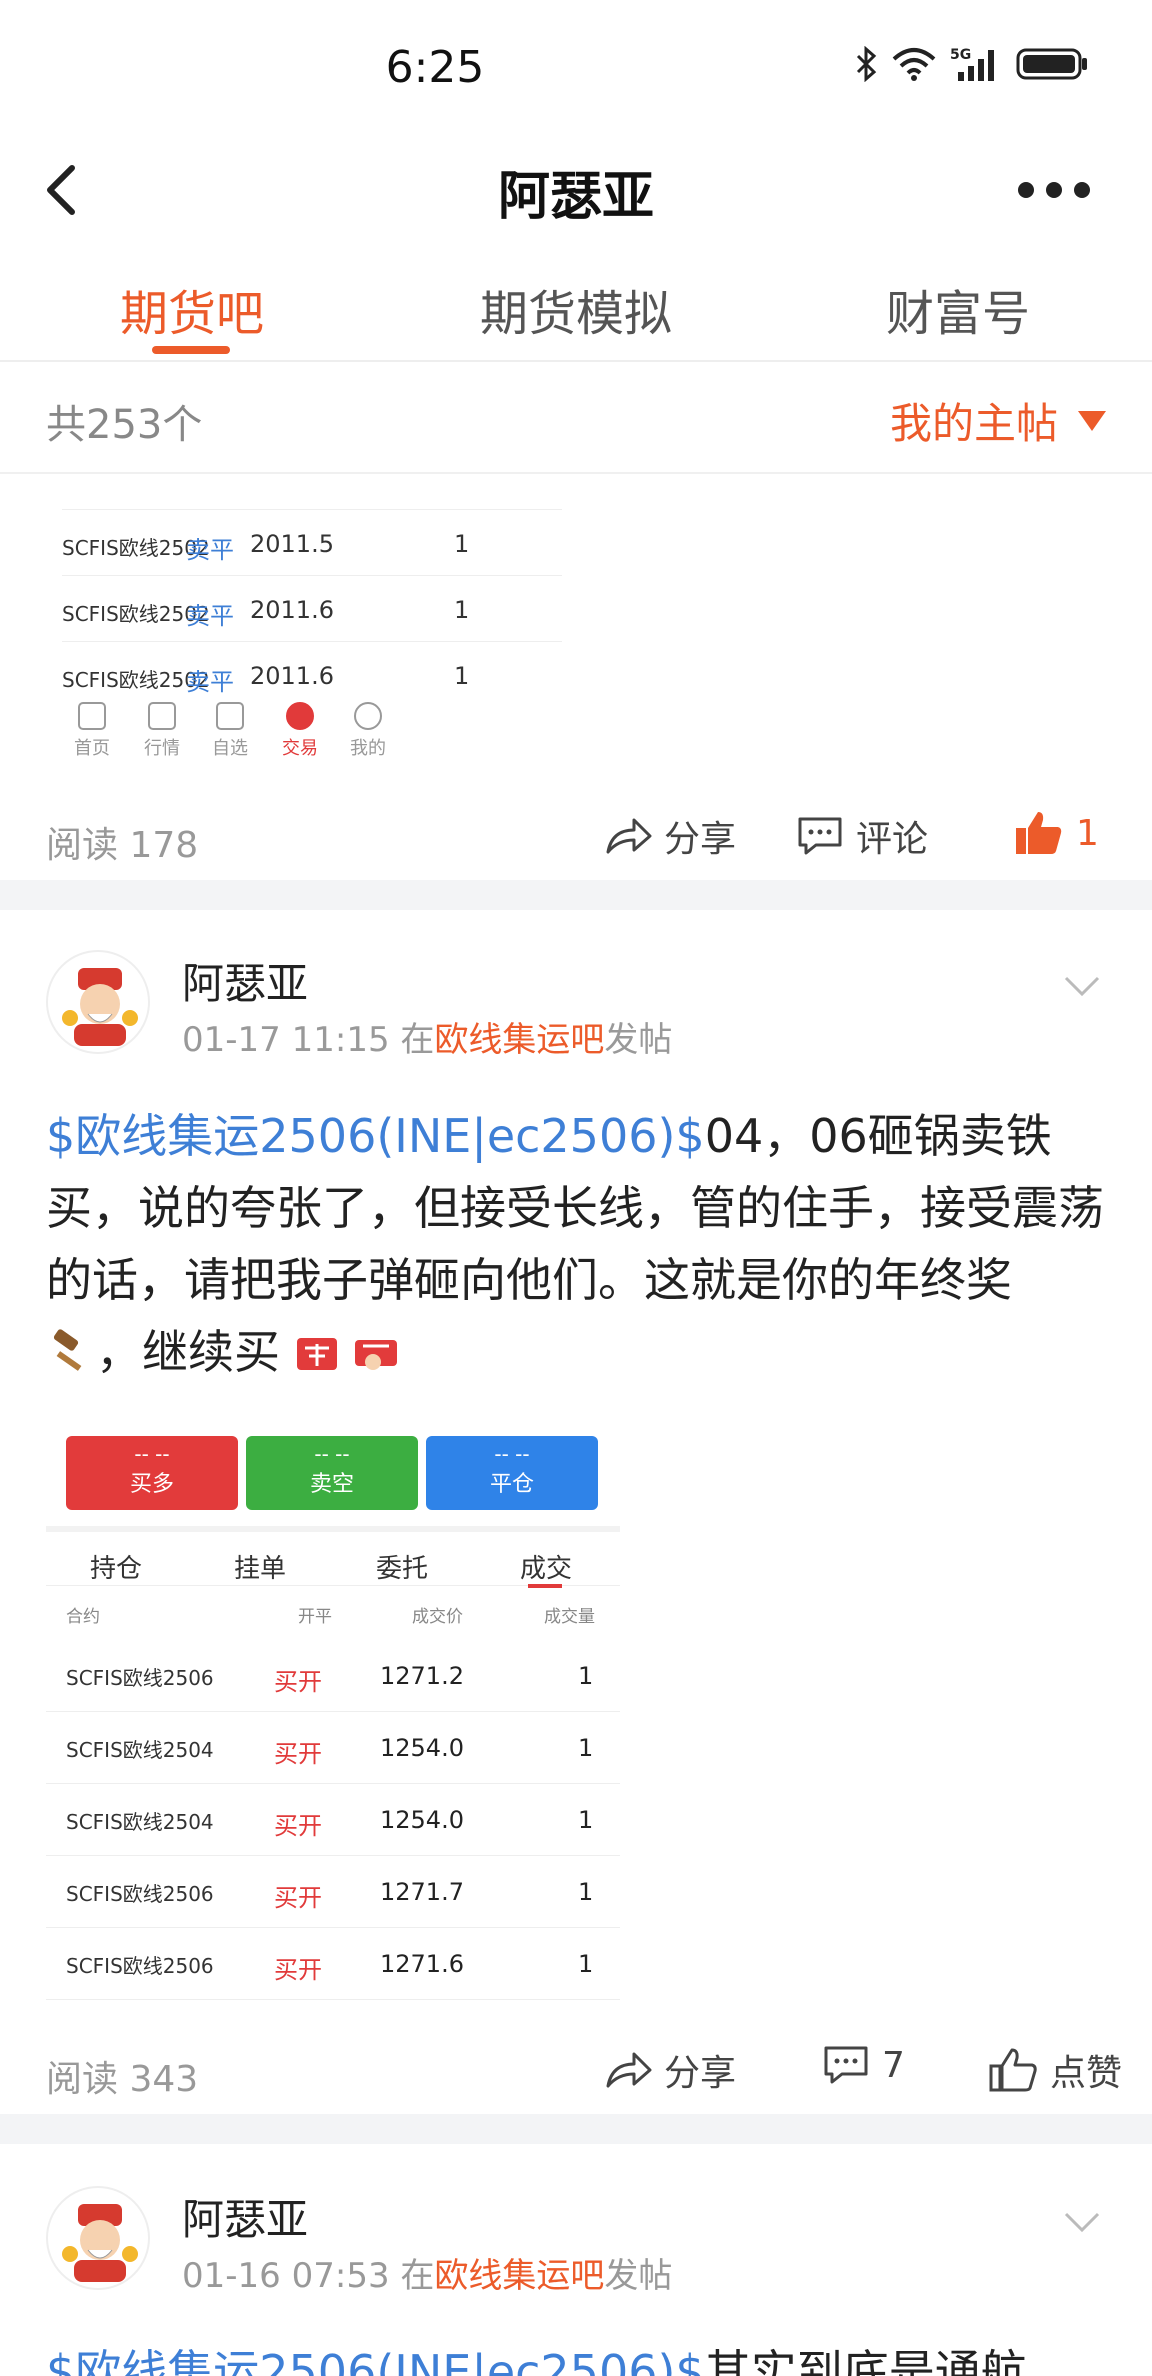 The height and width of the screenshot is (2376, 1152). What do you see at coordinates (122, 845) in the screenshot?
I see `read-count: 阅读 178` at bounding box center [122, 845].